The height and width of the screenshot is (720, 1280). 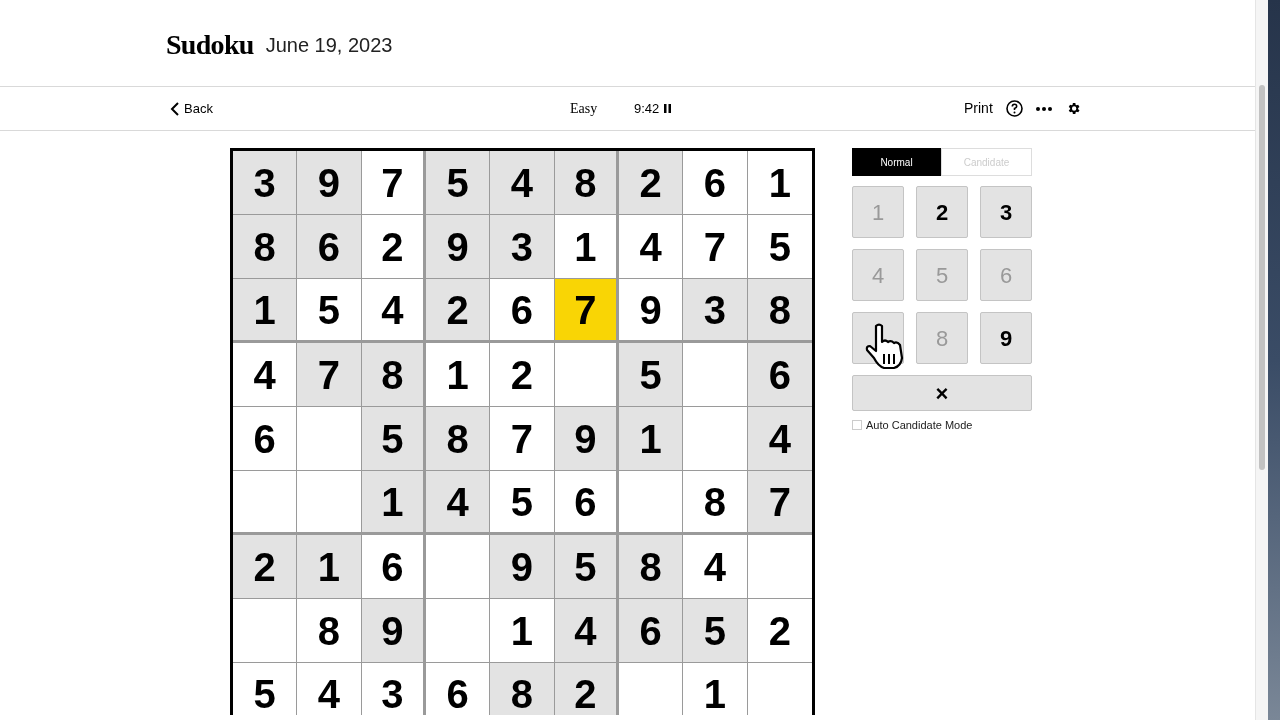 I want to click on checkbox, so click(x=857, y=425).